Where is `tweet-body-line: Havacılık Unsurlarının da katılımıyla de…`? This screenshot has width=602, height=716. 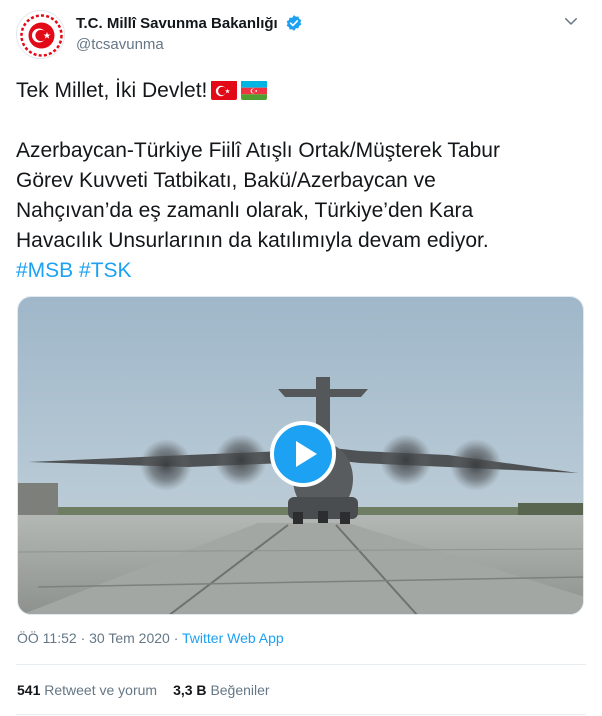 tweet-body-line: Havacılık Unsurlarının da katılımıyla de… is located at coordinates (252, 240).